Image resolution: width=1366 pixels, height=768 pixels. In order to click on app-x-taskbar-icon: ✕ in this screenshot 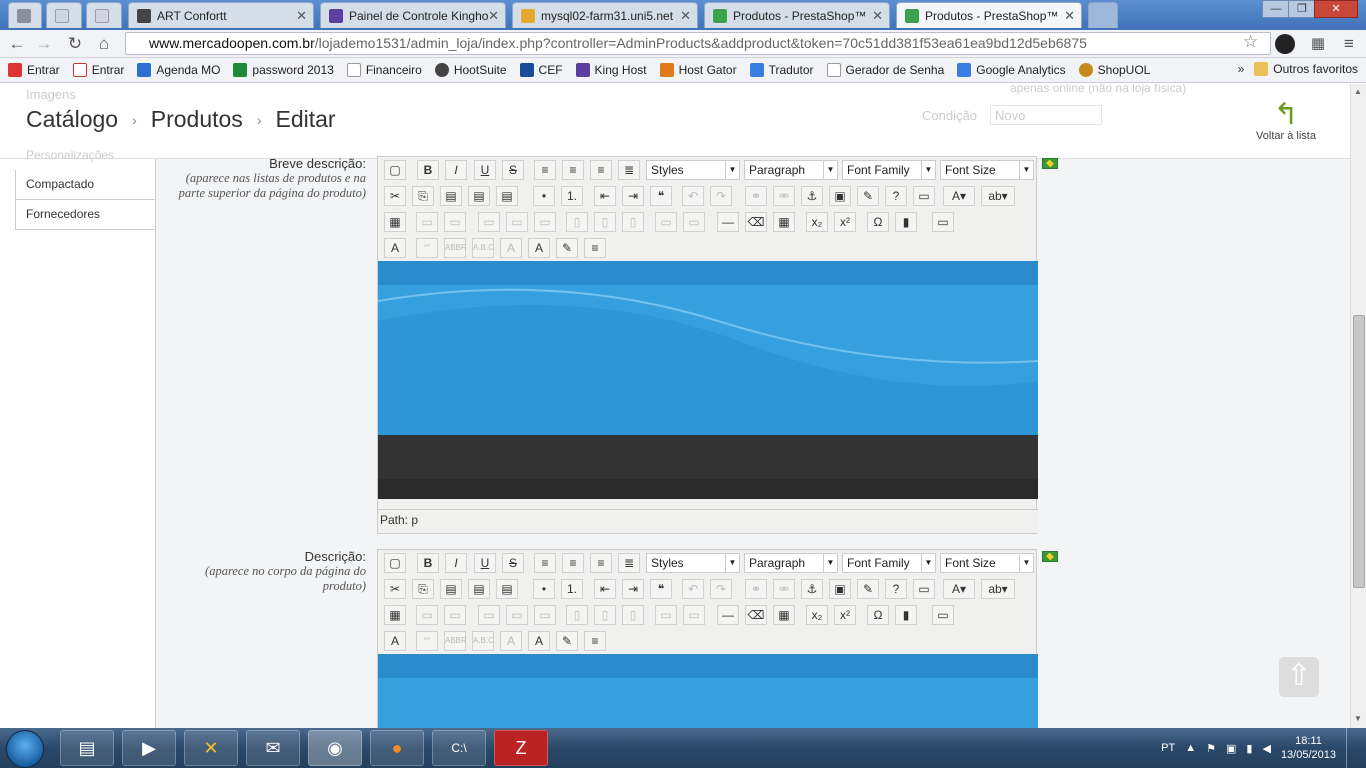, I will do `click(211, 748)`.